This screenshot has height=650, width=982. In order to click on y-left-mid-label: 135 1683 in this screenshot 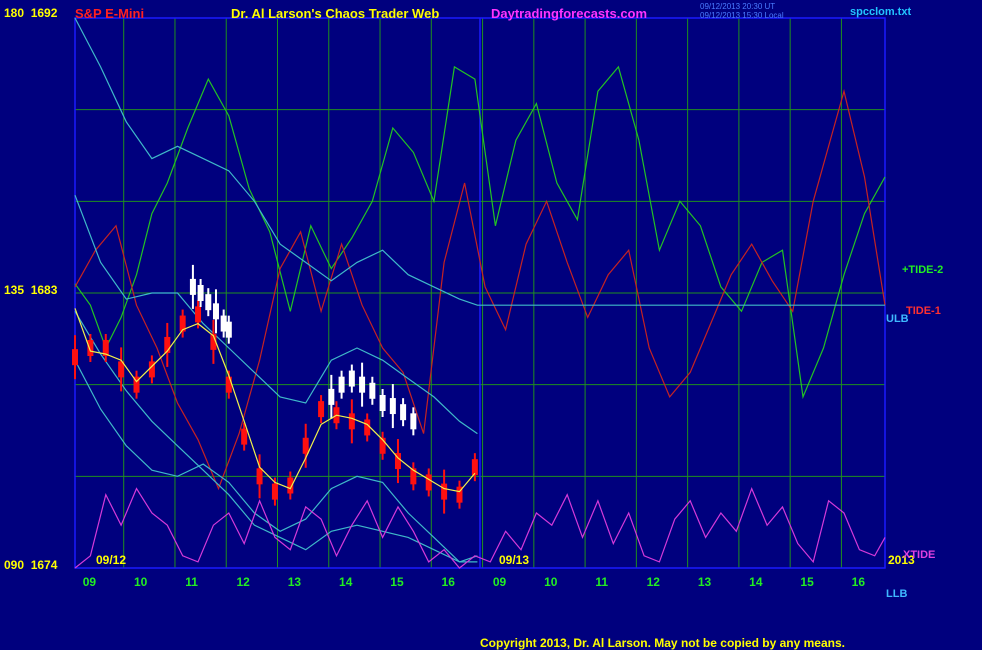, I will do `click(30, 290)`.